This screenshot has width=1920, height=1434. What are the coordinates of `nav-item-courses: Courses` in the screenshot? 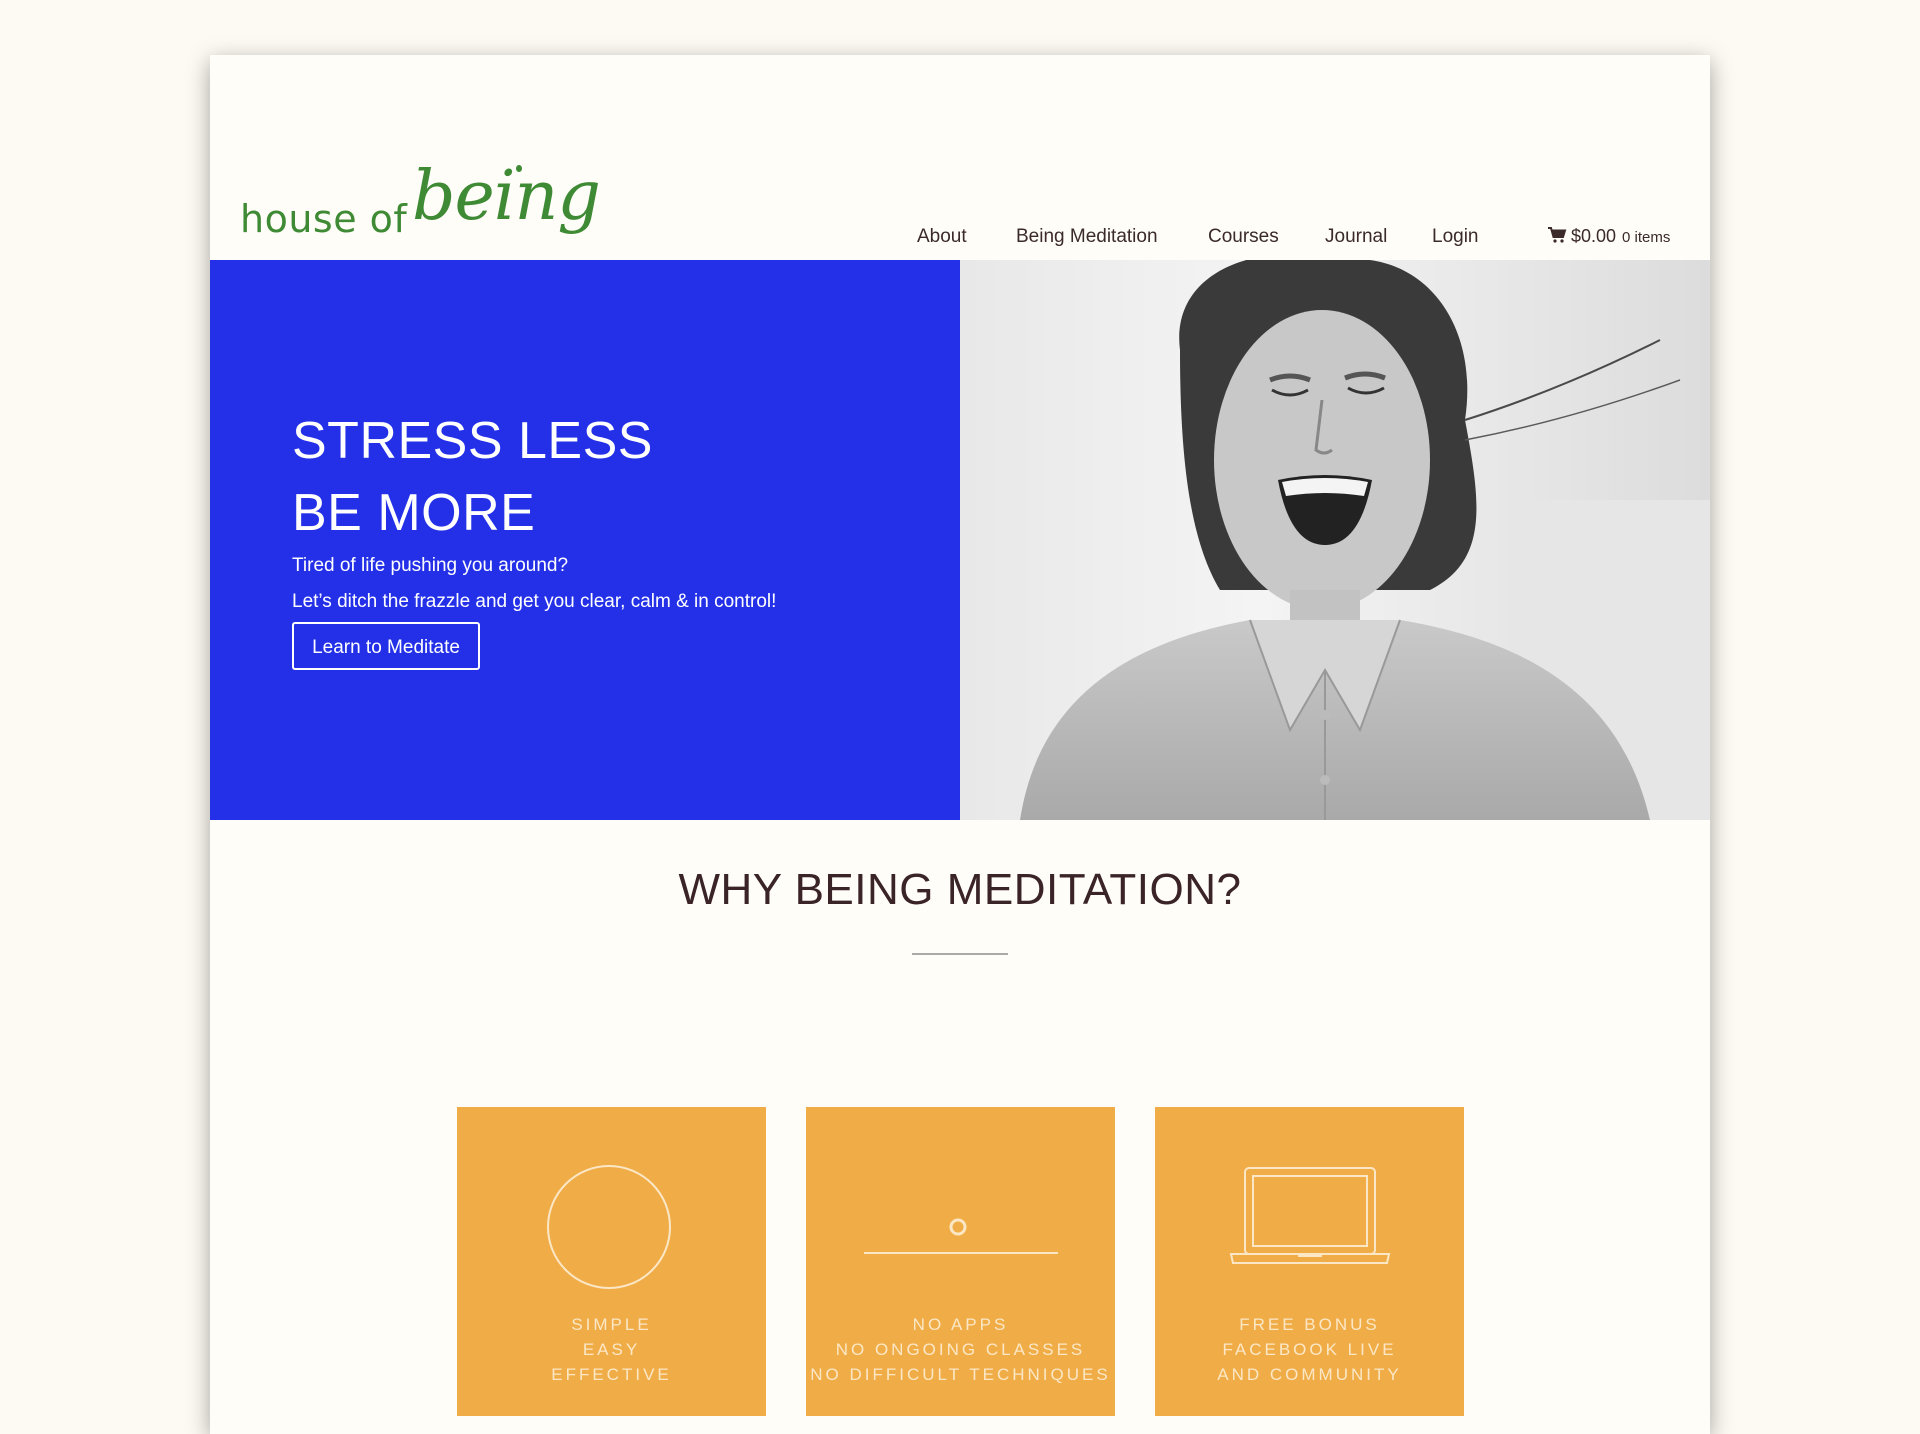 It's located at (1243, 237).